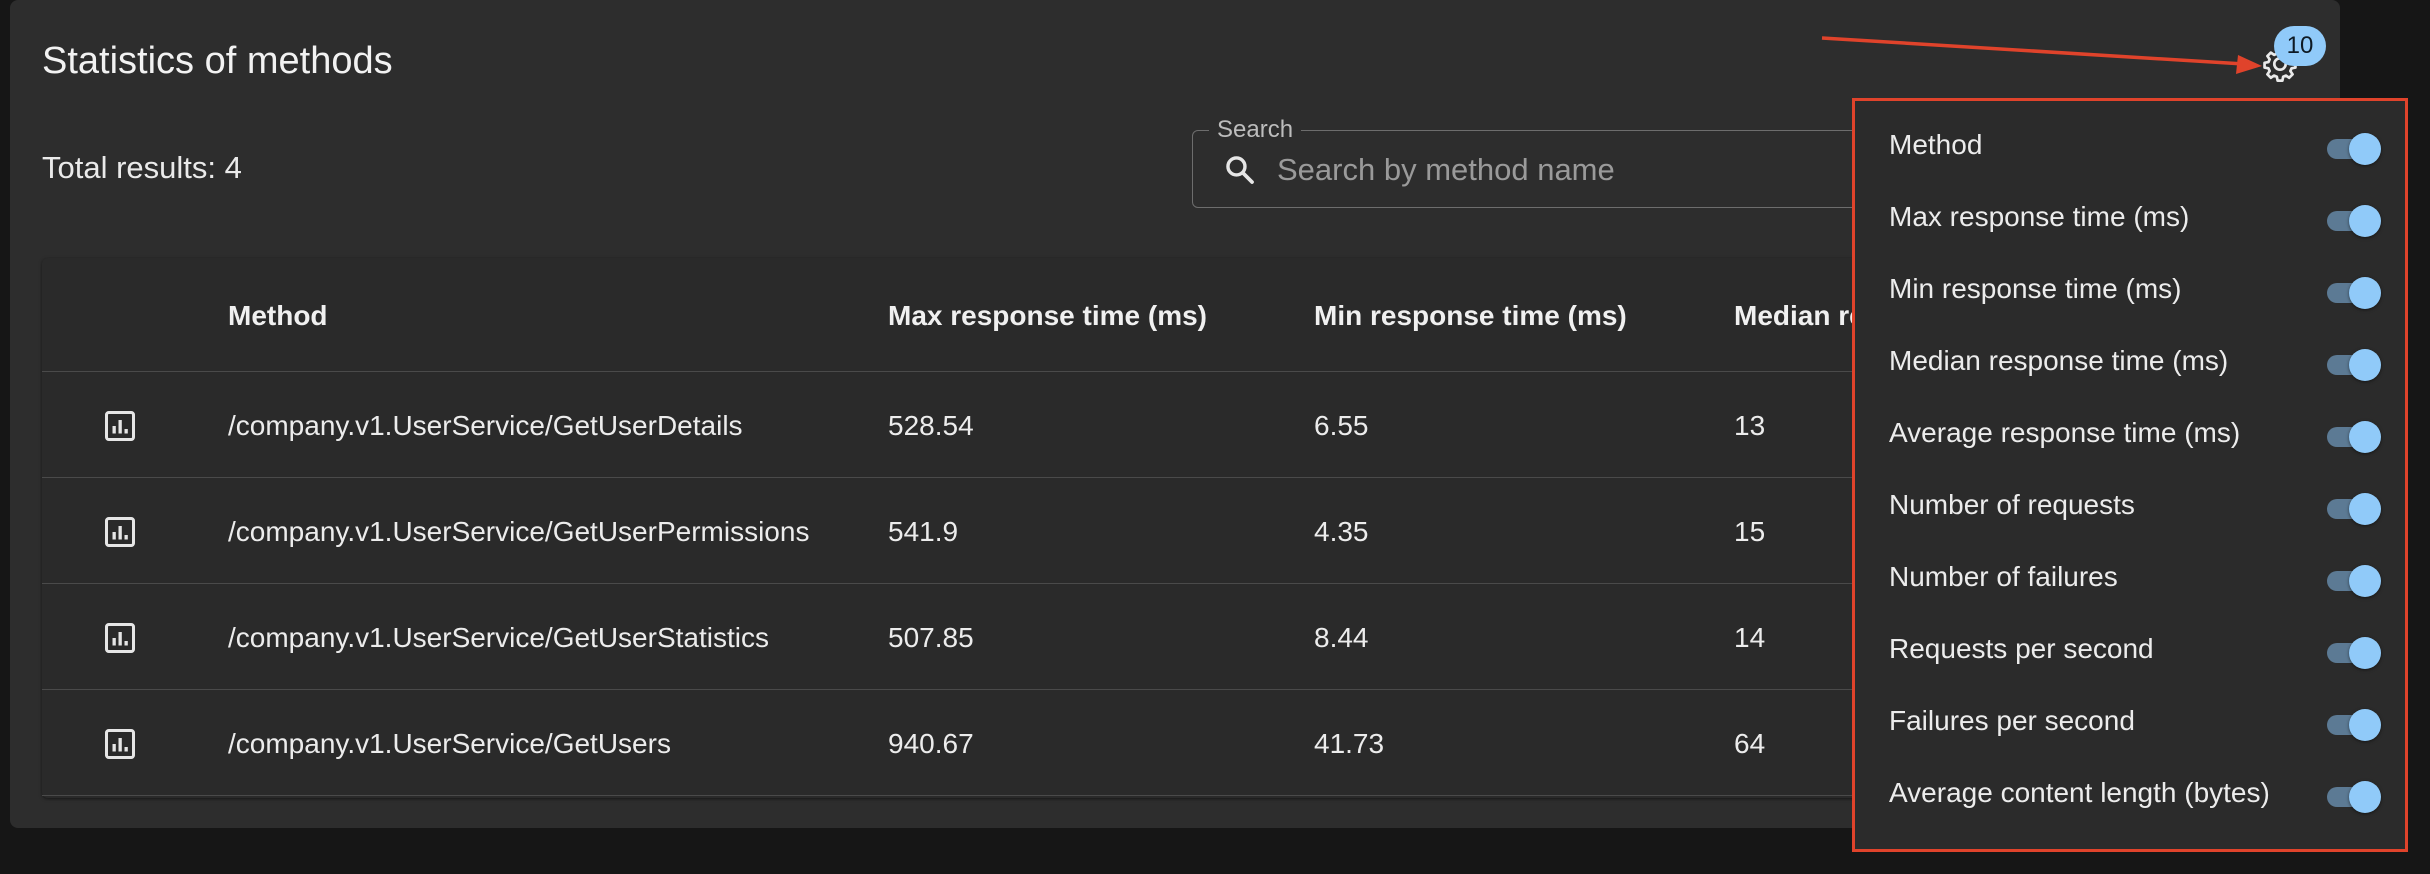 This screenshot has width=2430, height=874. Describe the element at coordinates (2012, 504) in the screenshot. I see `column-toggle-label: Number of requests` at that location.